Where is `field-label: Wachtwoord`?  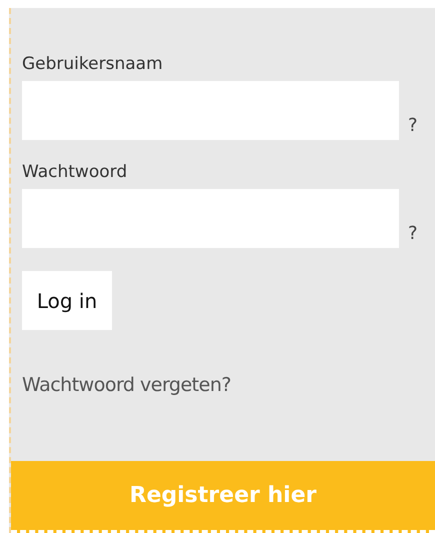 field-label: Wachtwoord is located at coordinates (75, 172).